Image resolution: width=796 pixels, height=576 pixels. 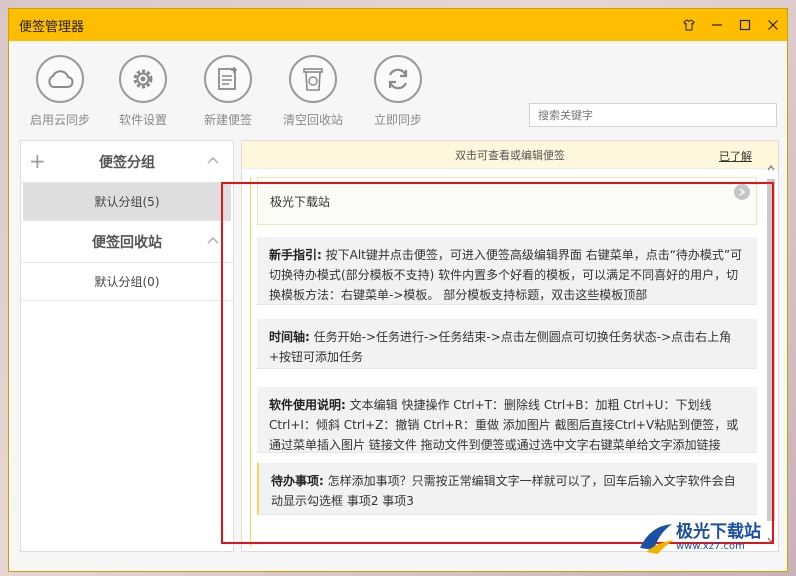 I want to click on watermark-name: 极光下载站, so click(x=718, y=532).